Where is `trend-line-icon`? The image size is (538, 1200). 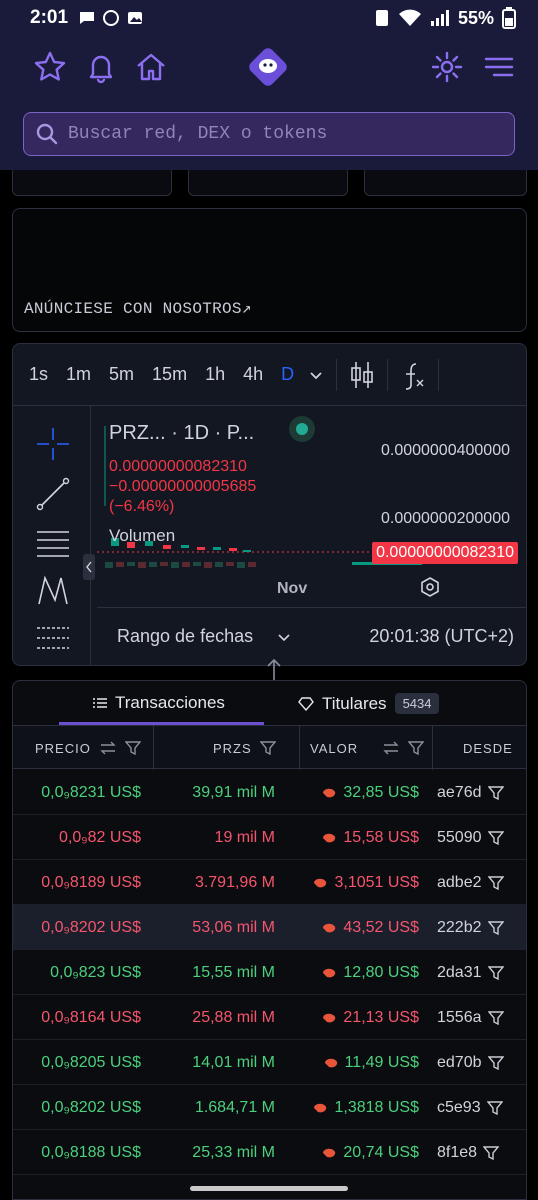 trend-line-icon is located at coordinates (53, 494).